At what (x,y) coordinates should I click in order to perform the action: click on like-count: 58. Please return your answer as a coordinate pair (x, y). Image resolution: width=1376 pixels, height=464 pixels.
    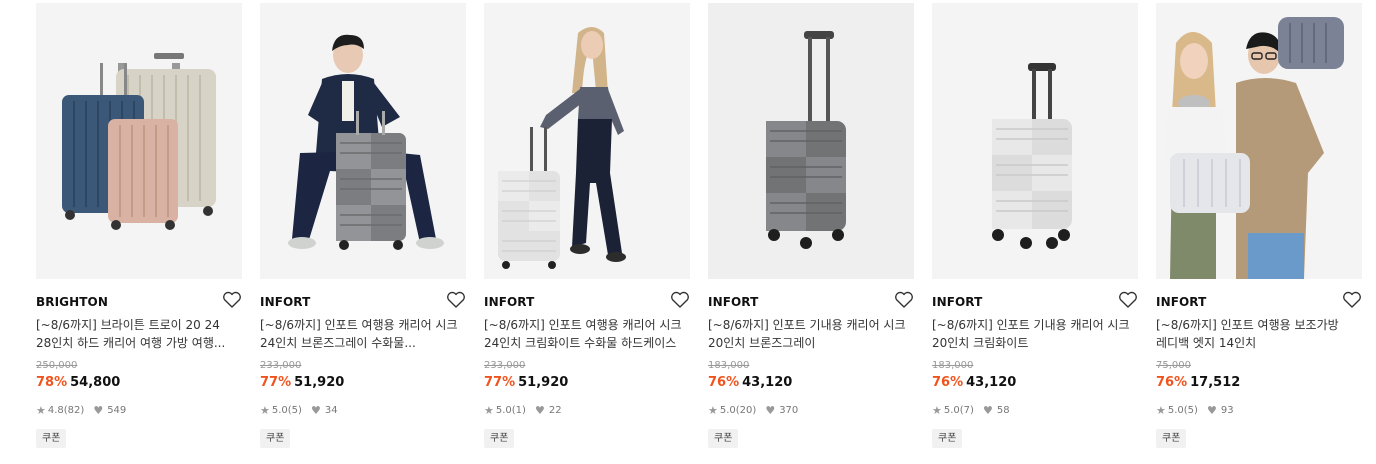
    Looking at the image, I should click on (1003, 410).